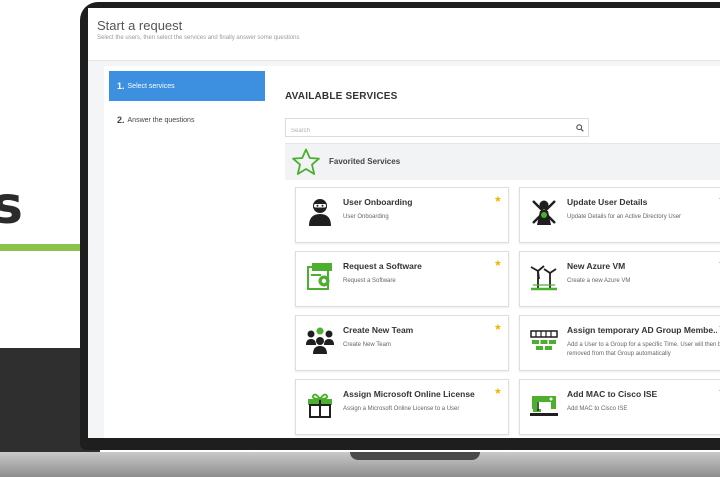 This screenshot has height=477, width=720. What do you see at coordinates (367, 345) in the screenshot?
I see `service-description: Create New Team` at bounding box center [367, 345].